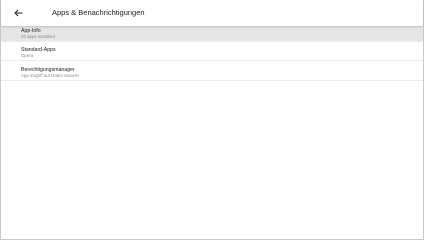  I want to click on arrow-back-icon, so click(18, 13).